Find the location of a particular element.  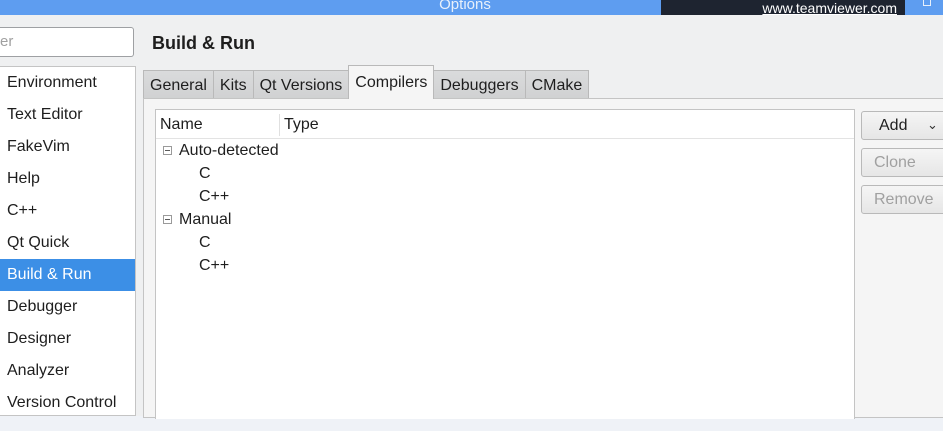

sidebar-item-help: Help is located at coordinates (67, 179).